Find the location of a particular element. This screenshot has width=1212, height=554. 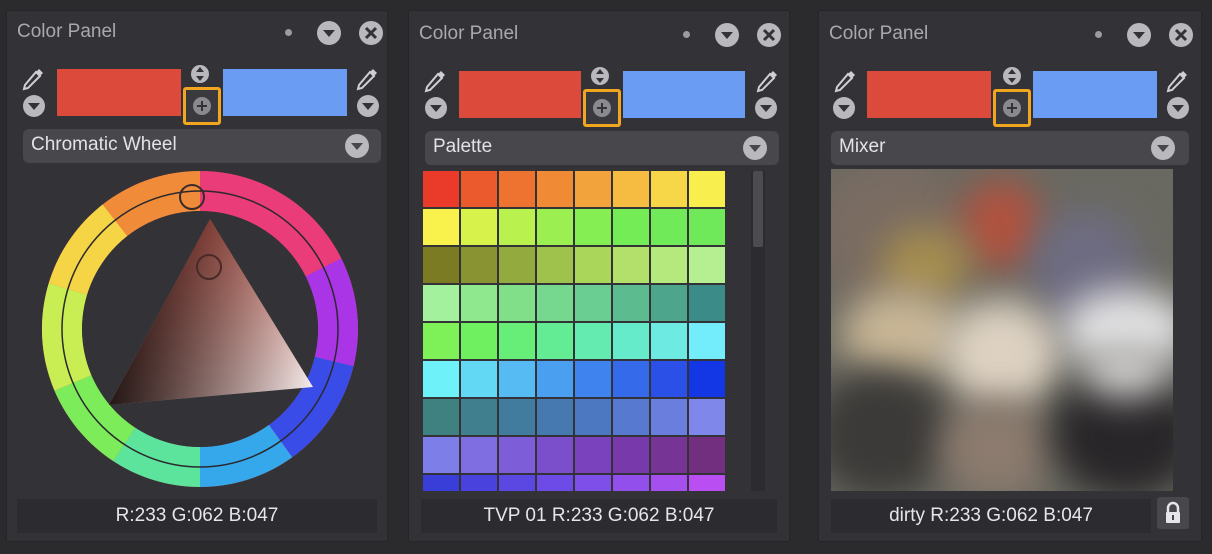

lock-button is located at coordinates (1173, 513).